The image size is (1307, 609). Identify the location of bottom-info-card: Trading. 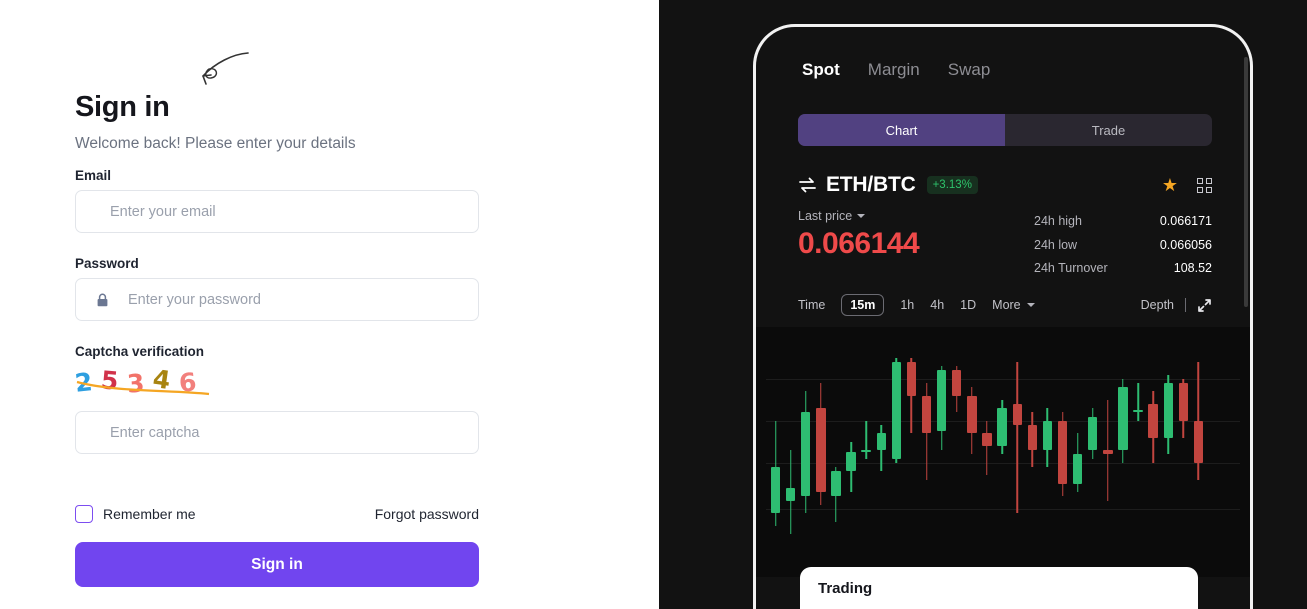
(999, 588).